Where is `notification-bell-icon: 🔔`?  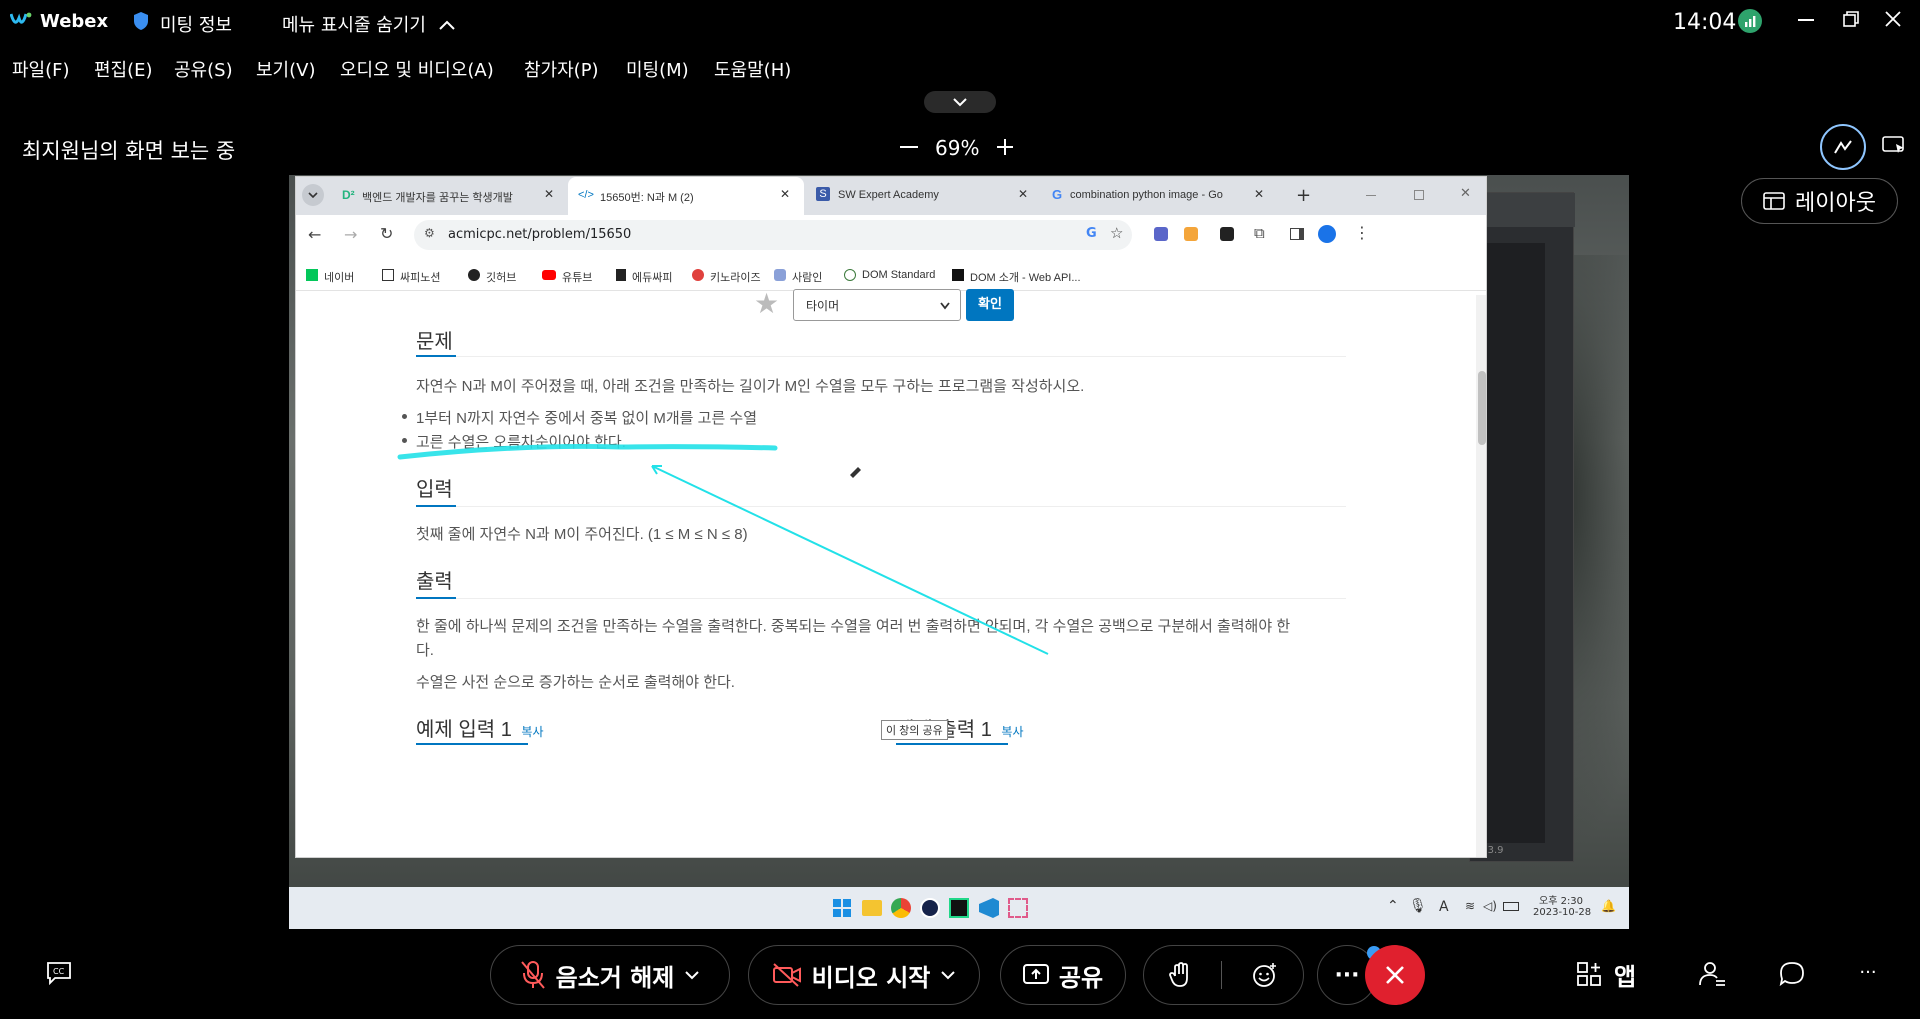 notification-bell-icon: 🔔 is located at coordinates (1608, 906).